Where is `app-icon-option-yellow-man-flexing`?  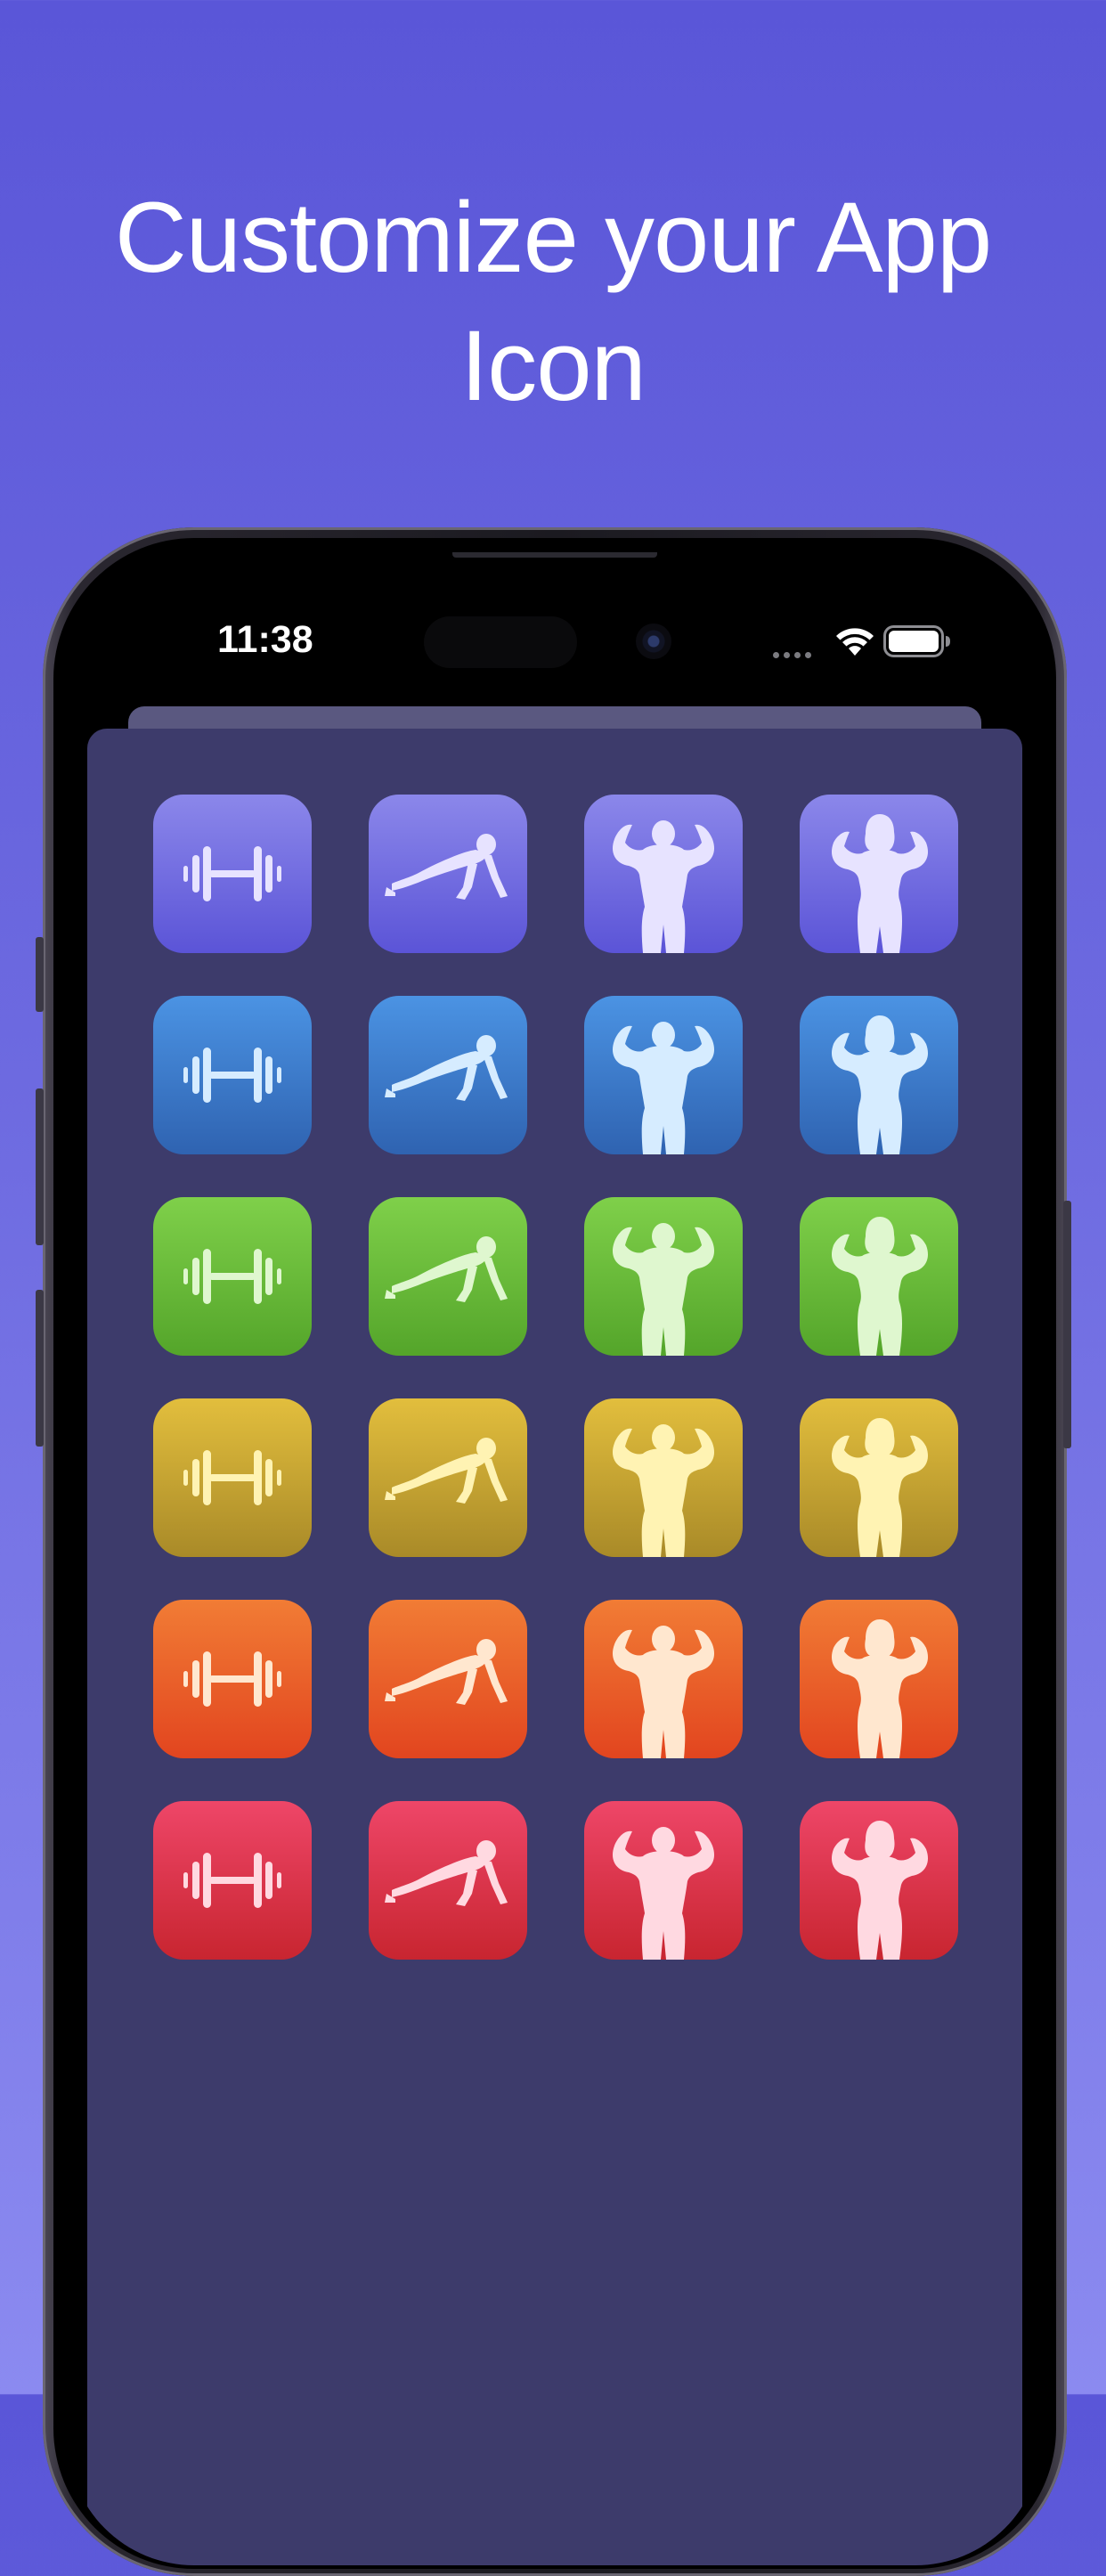 app-icon-option-yellow-man-flexing is located at coordinates (663, 1477).